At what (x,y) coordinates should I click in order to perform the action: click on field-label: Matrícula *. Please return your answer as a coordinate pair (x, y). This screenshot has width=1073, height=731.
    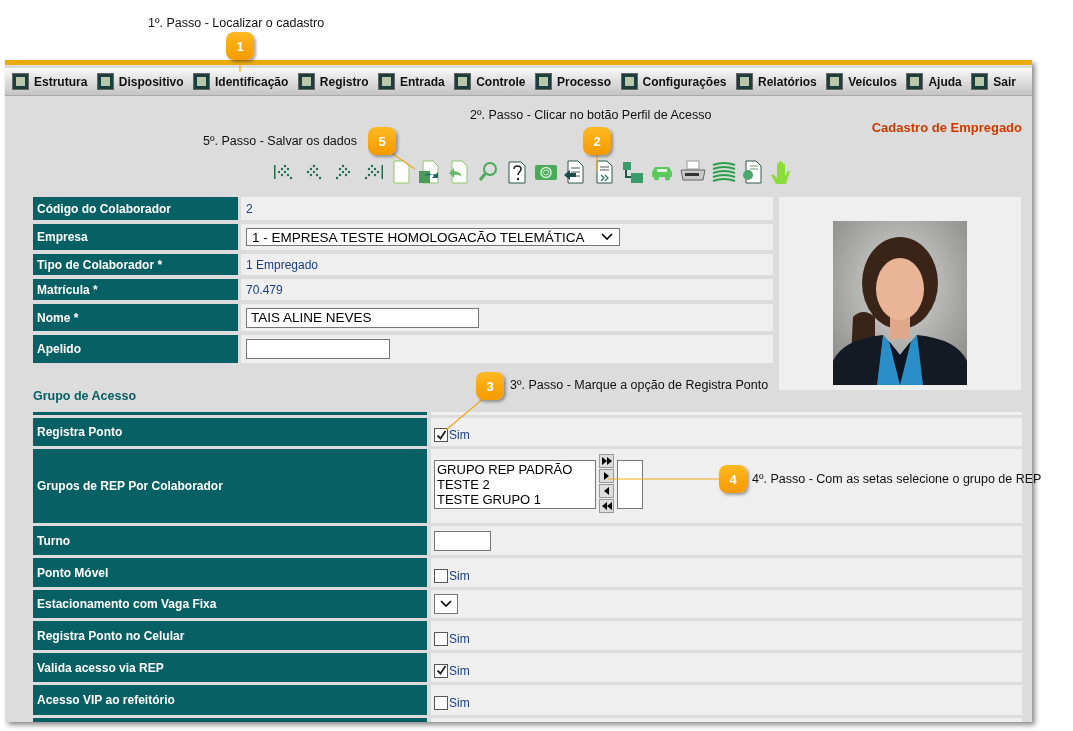
    Looking at the image, I should click on (135, 289).